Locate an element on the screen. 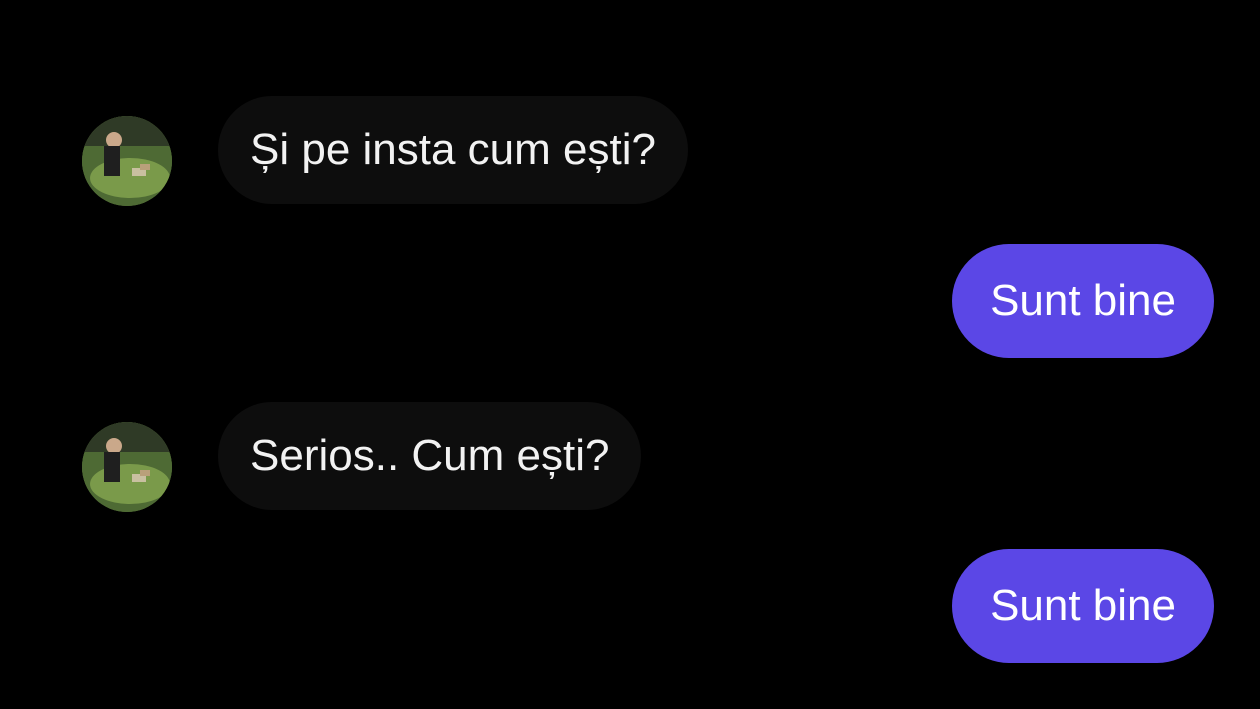  incoming-message-bubble: Și pe insta cum ești? is located at coordinates (453, 150).